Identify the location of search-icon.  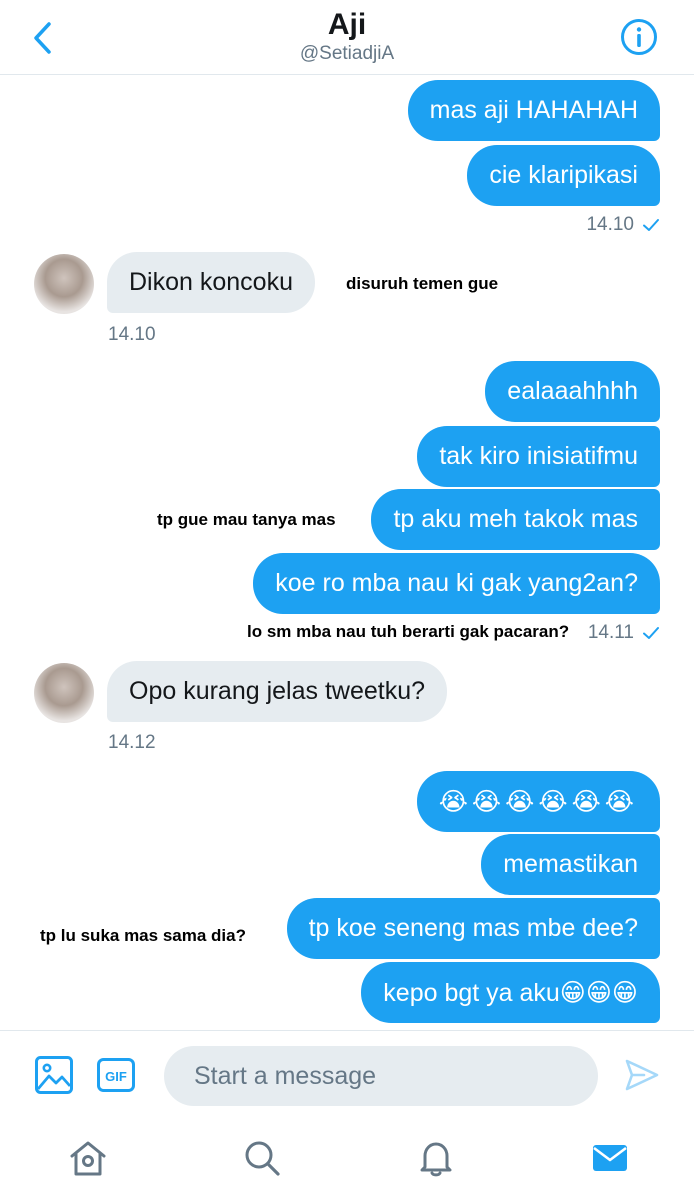
(262, 1158).